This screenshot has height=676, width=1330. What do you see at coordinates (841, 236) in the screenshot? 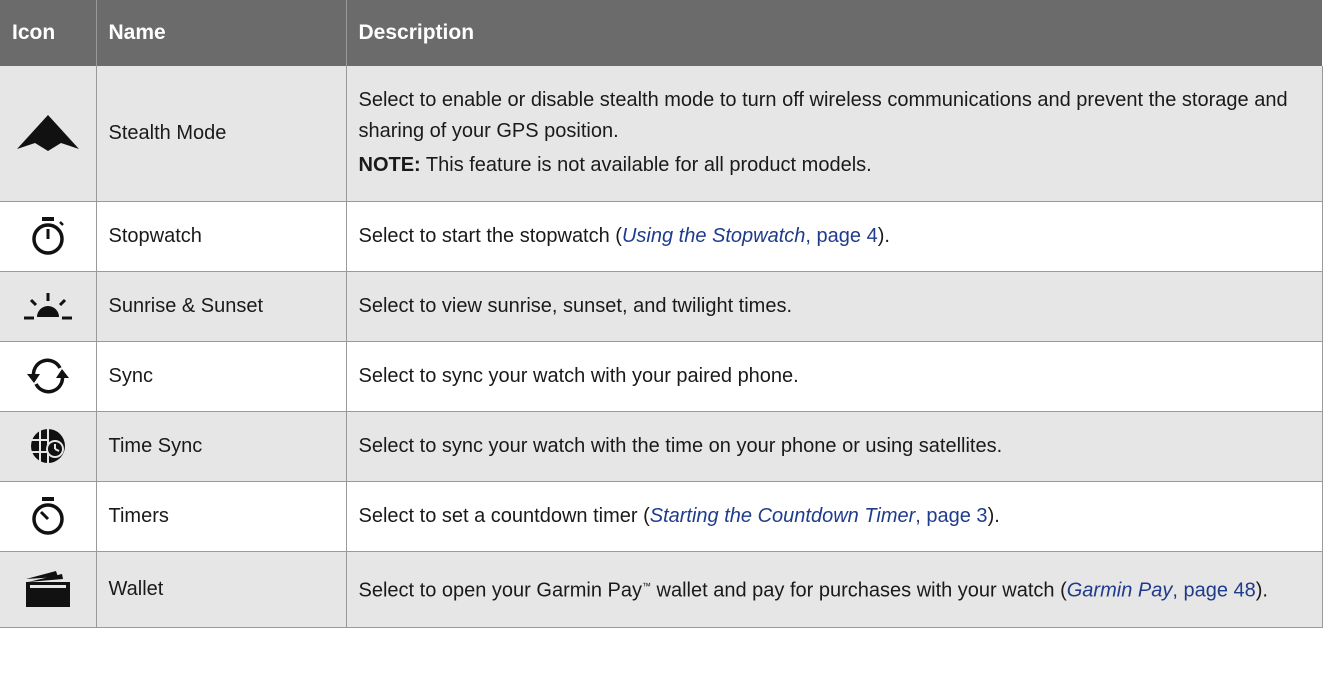
I see `page-reference: , page 4` at bounding box center [841, 236].